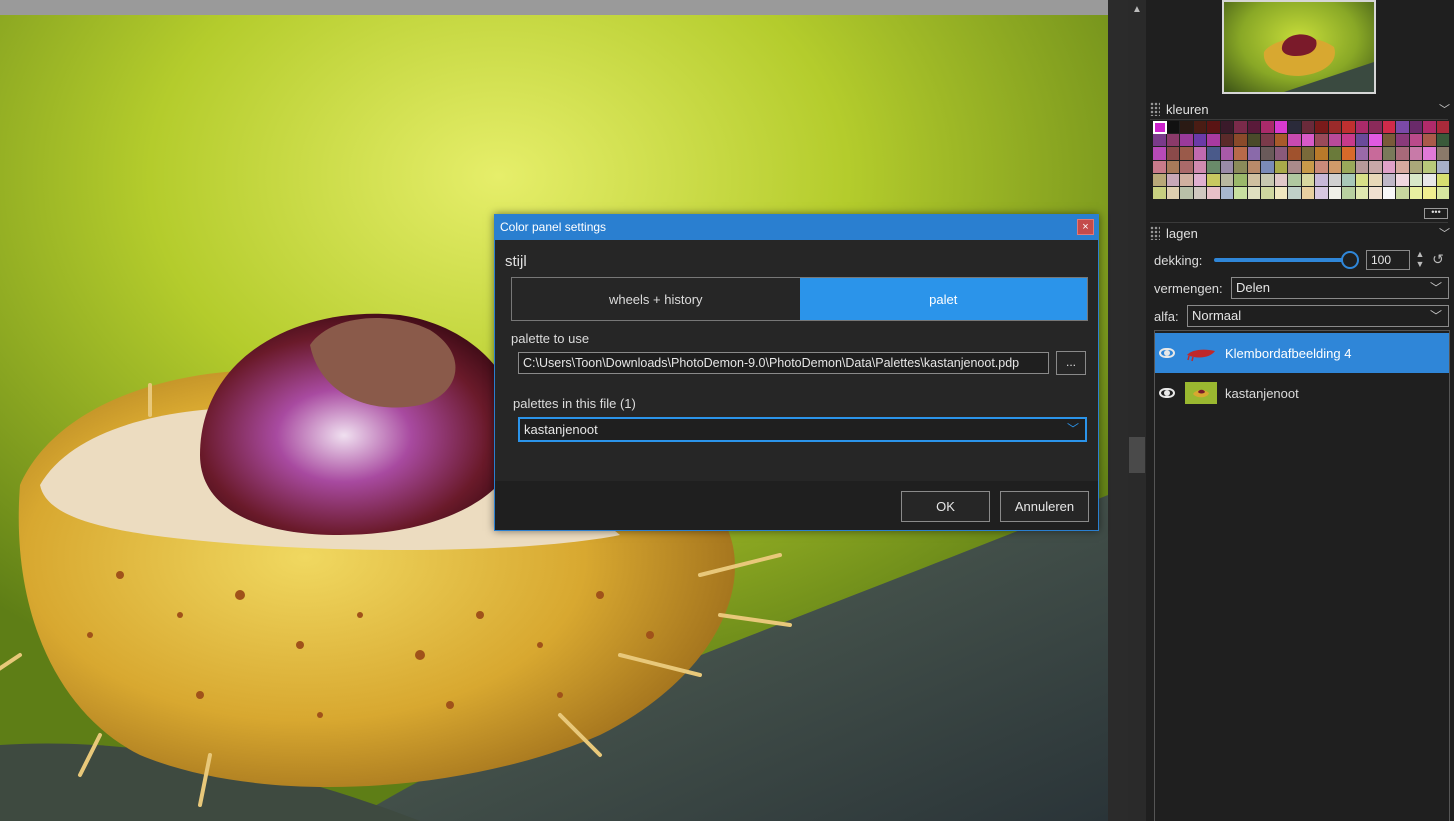  What do you see at coordinates (1300, 109) in the screenshot?
I see `colors-section-header: kleuren ﹀` at bounding box center [1300, 109].